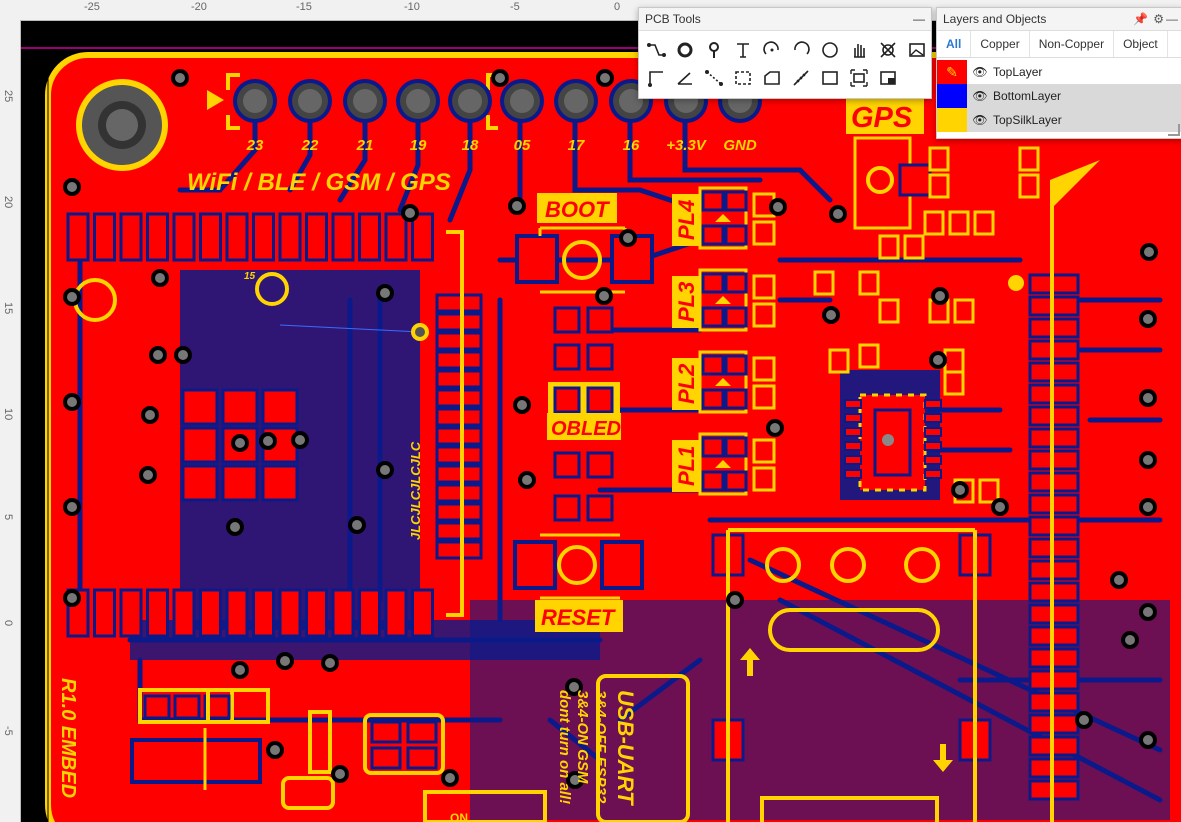 This screenshot has width=1181, height=822. Describe the element at coordinates (772, 50) in the screenshot. I see `arc-icon` at that location.